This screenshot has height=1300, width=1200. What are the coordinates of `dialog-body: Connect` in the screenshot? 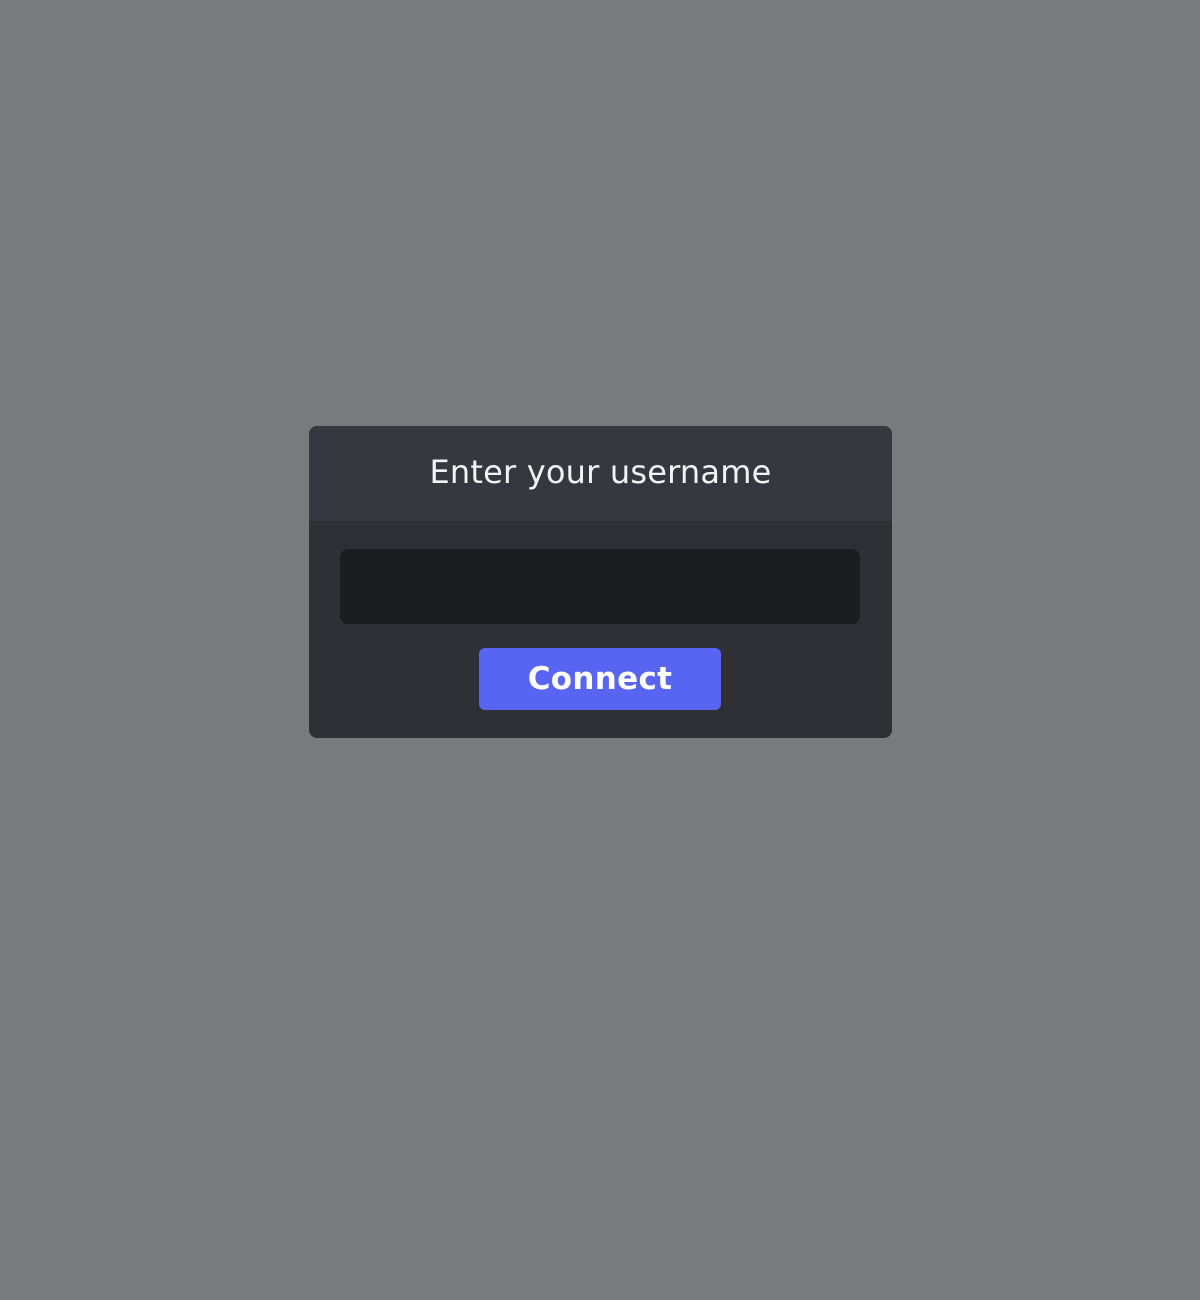 It's located at (600, 630).